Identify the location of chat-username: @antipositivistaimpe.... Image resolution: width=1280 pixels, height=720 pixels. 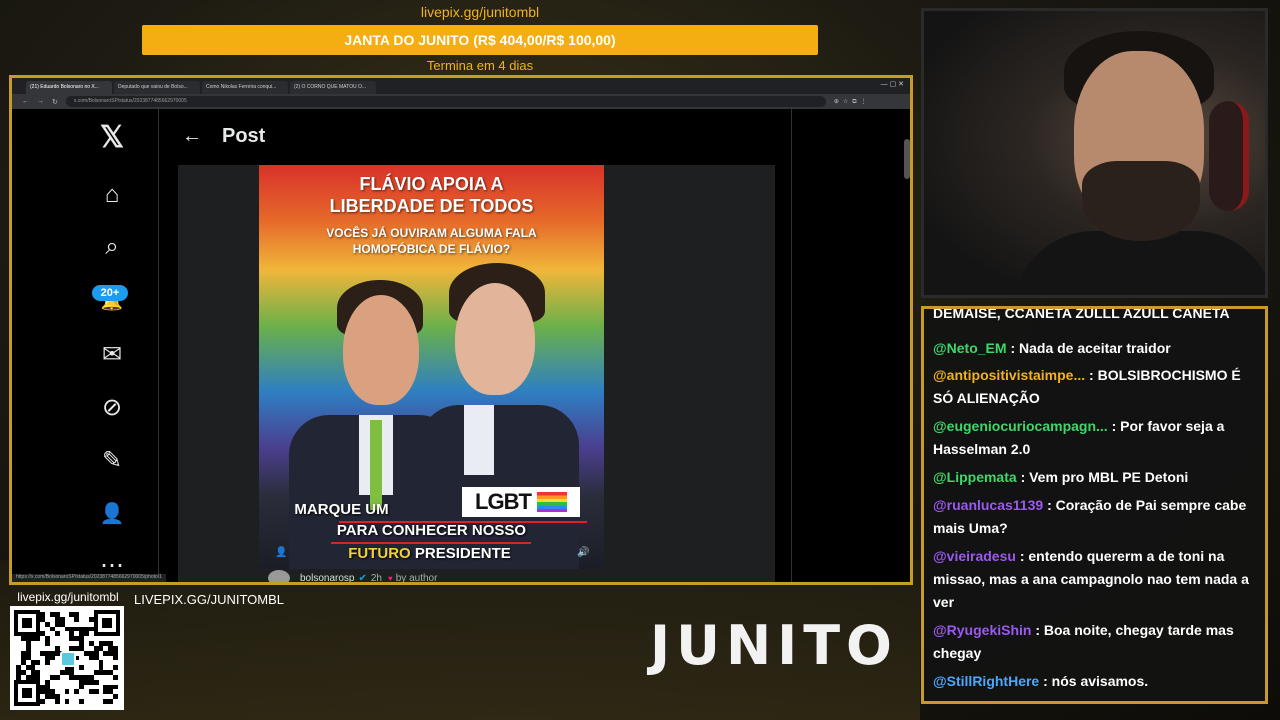
(1009, 375).